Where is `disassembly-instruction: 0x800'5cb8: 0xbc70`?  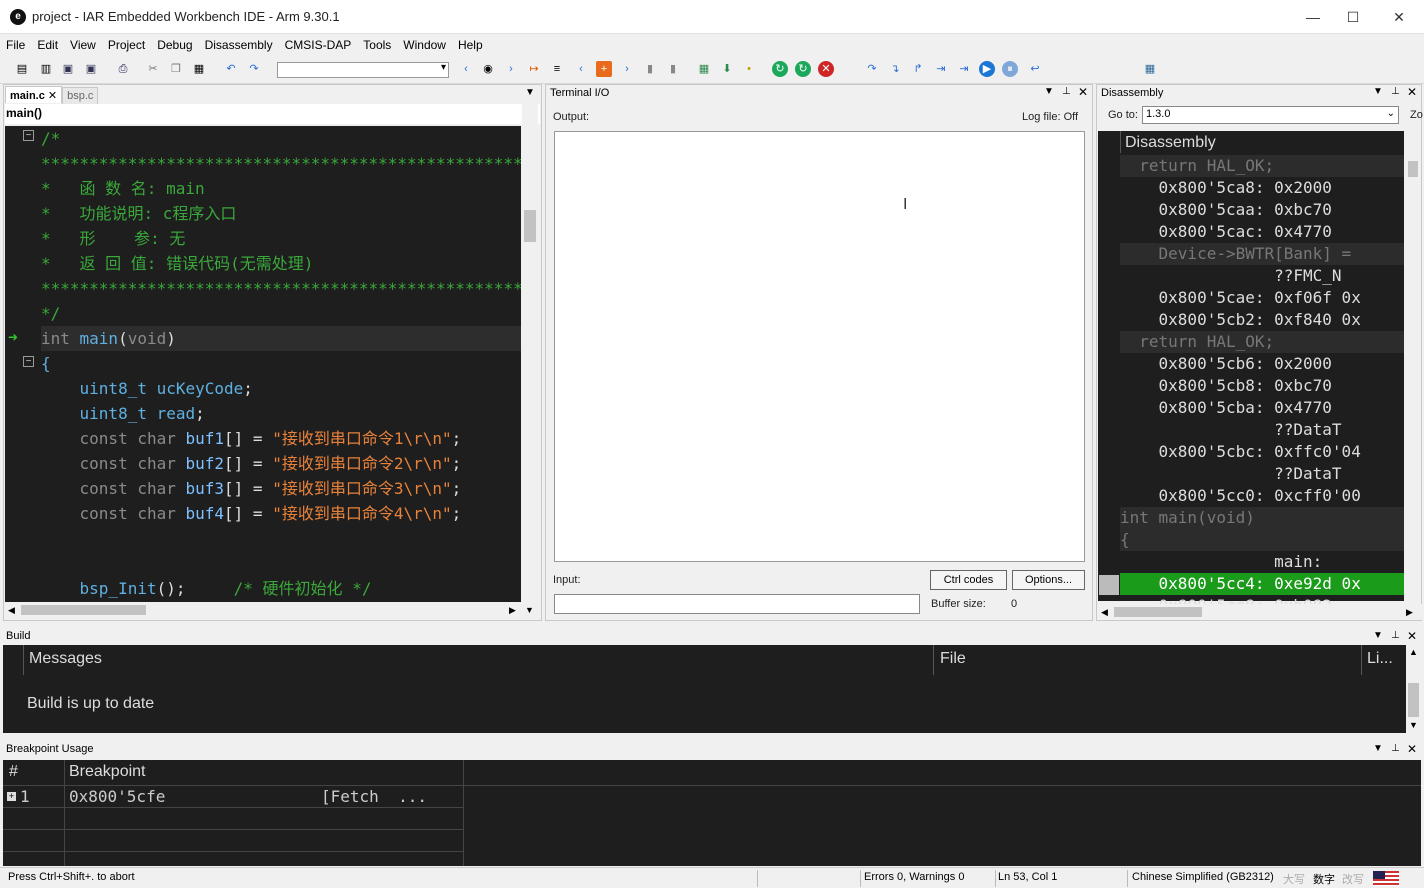 disassembly-instruction: 0x800'5cb8: 0xbc70 is located at coordinates (1262, 386).